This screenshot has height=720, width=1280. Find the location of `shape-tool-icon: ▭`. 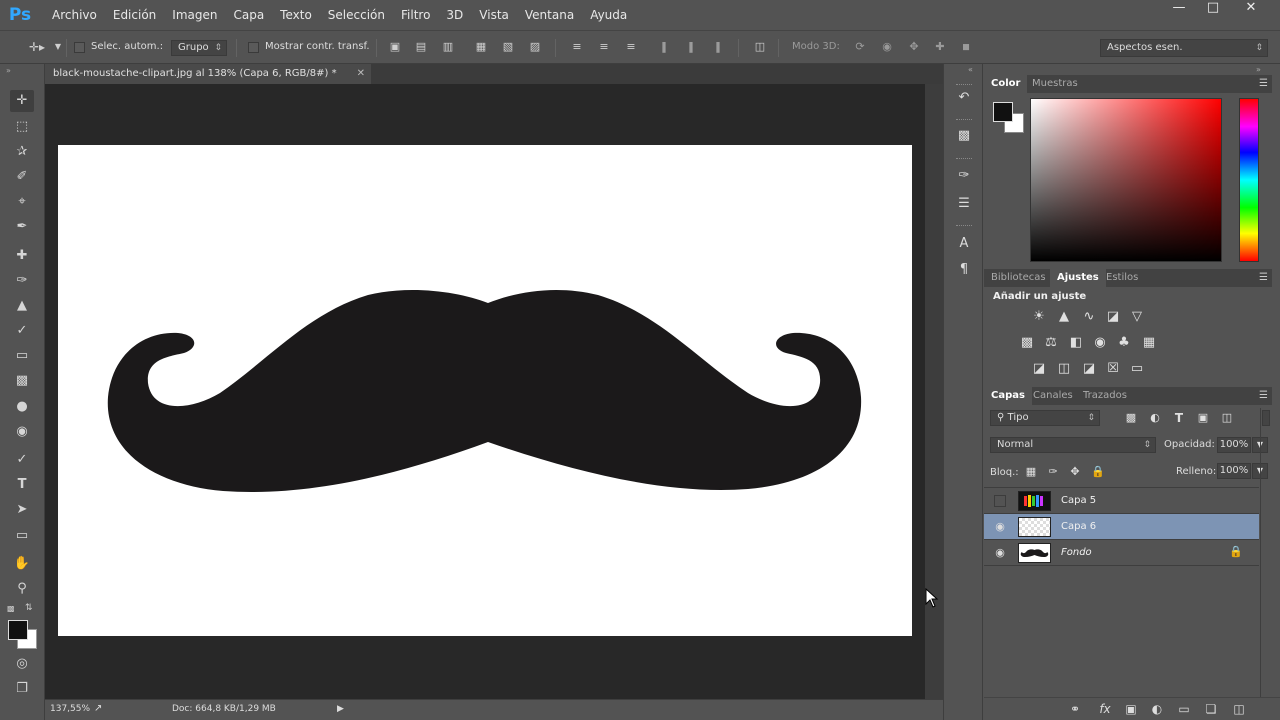

shape-tool-icon: ▭ is located at coordinates (22, 536).